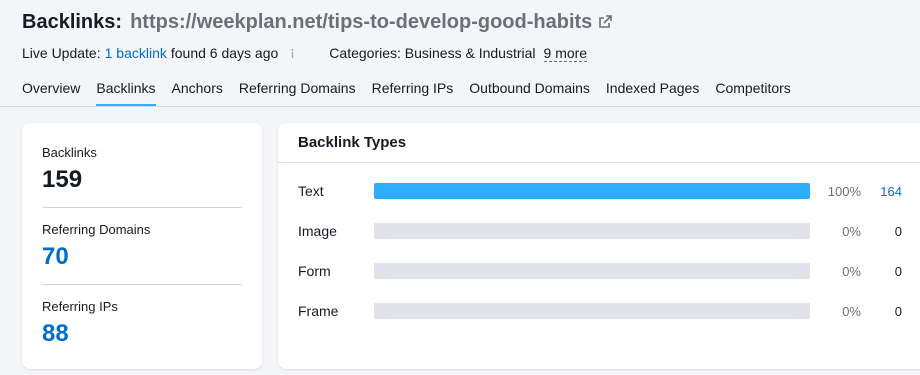  Describe the element at coordinates (297, 93) in the screenshot. I see `tab-referring-domains: Referring Domains` at that location.